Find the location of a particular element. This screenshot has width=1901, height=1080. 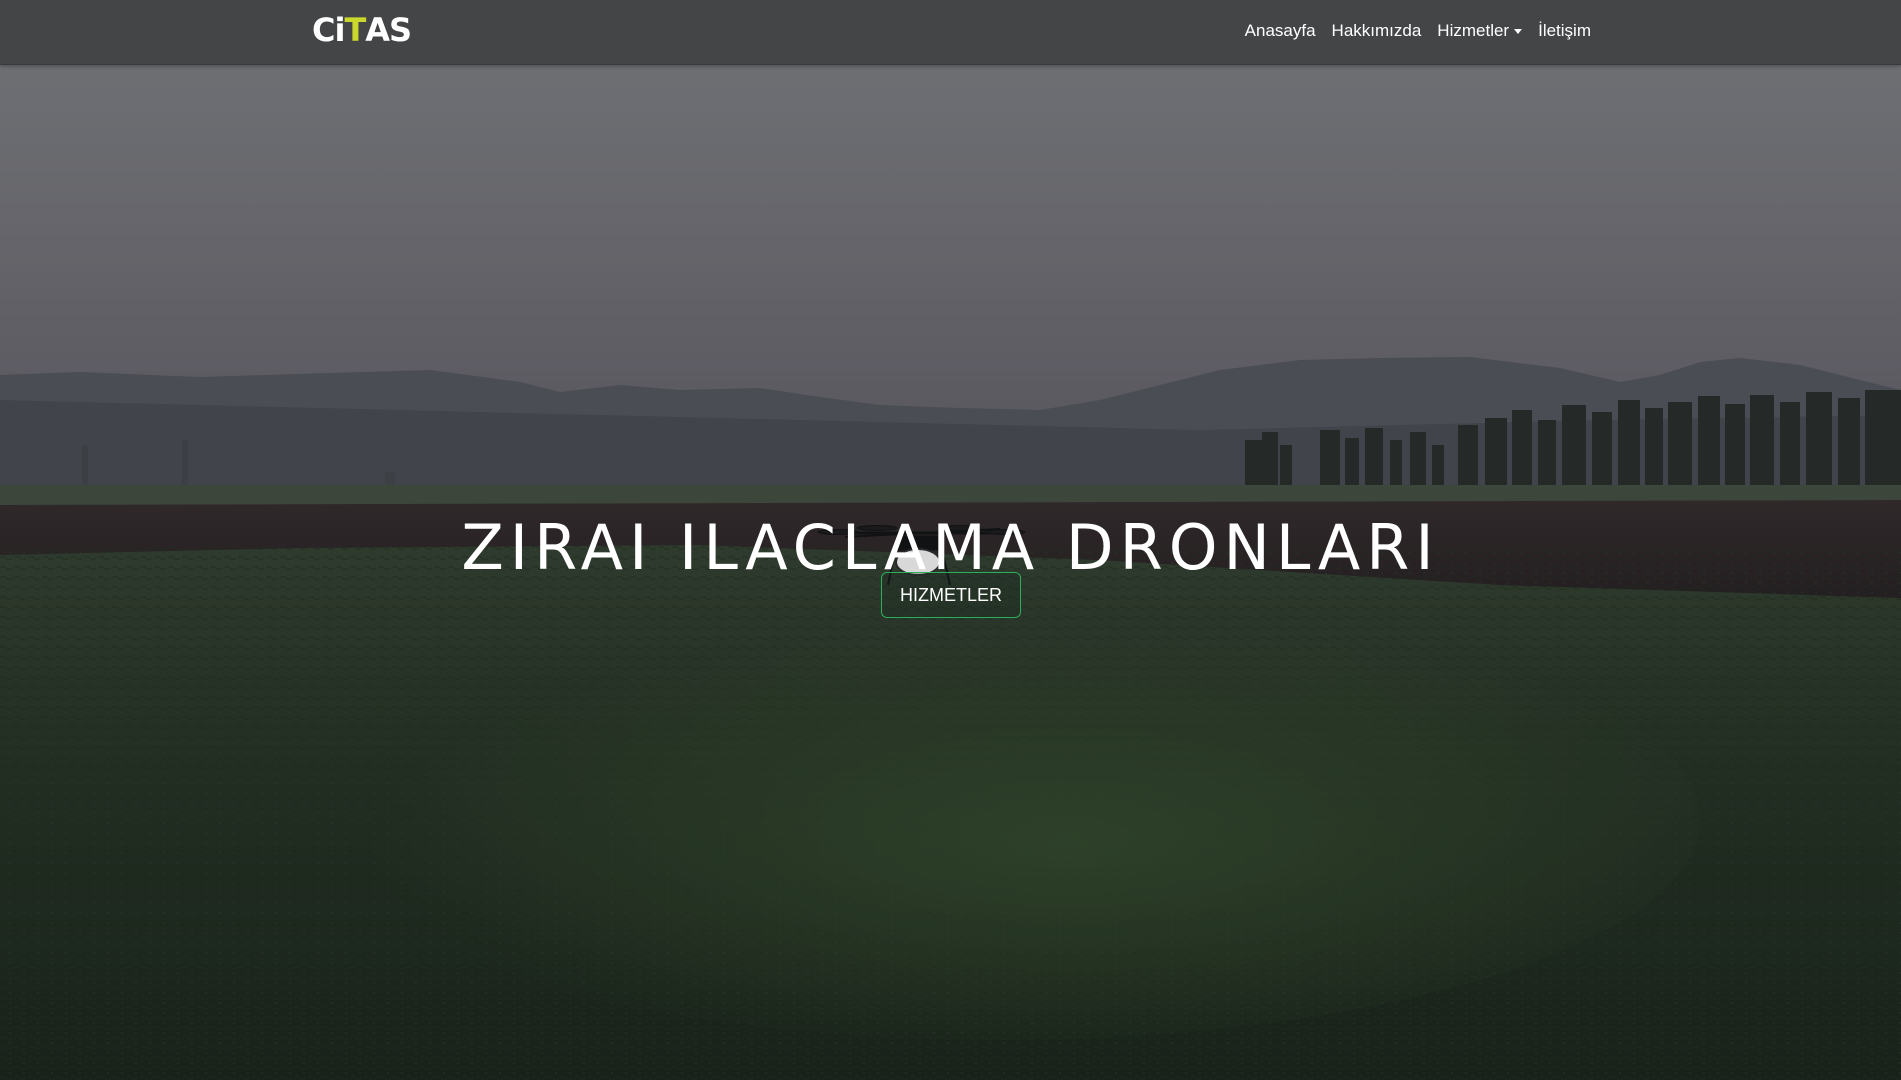

nav-link-hakkimizda: Hakkımızda is located at coordinates (1377, 31).